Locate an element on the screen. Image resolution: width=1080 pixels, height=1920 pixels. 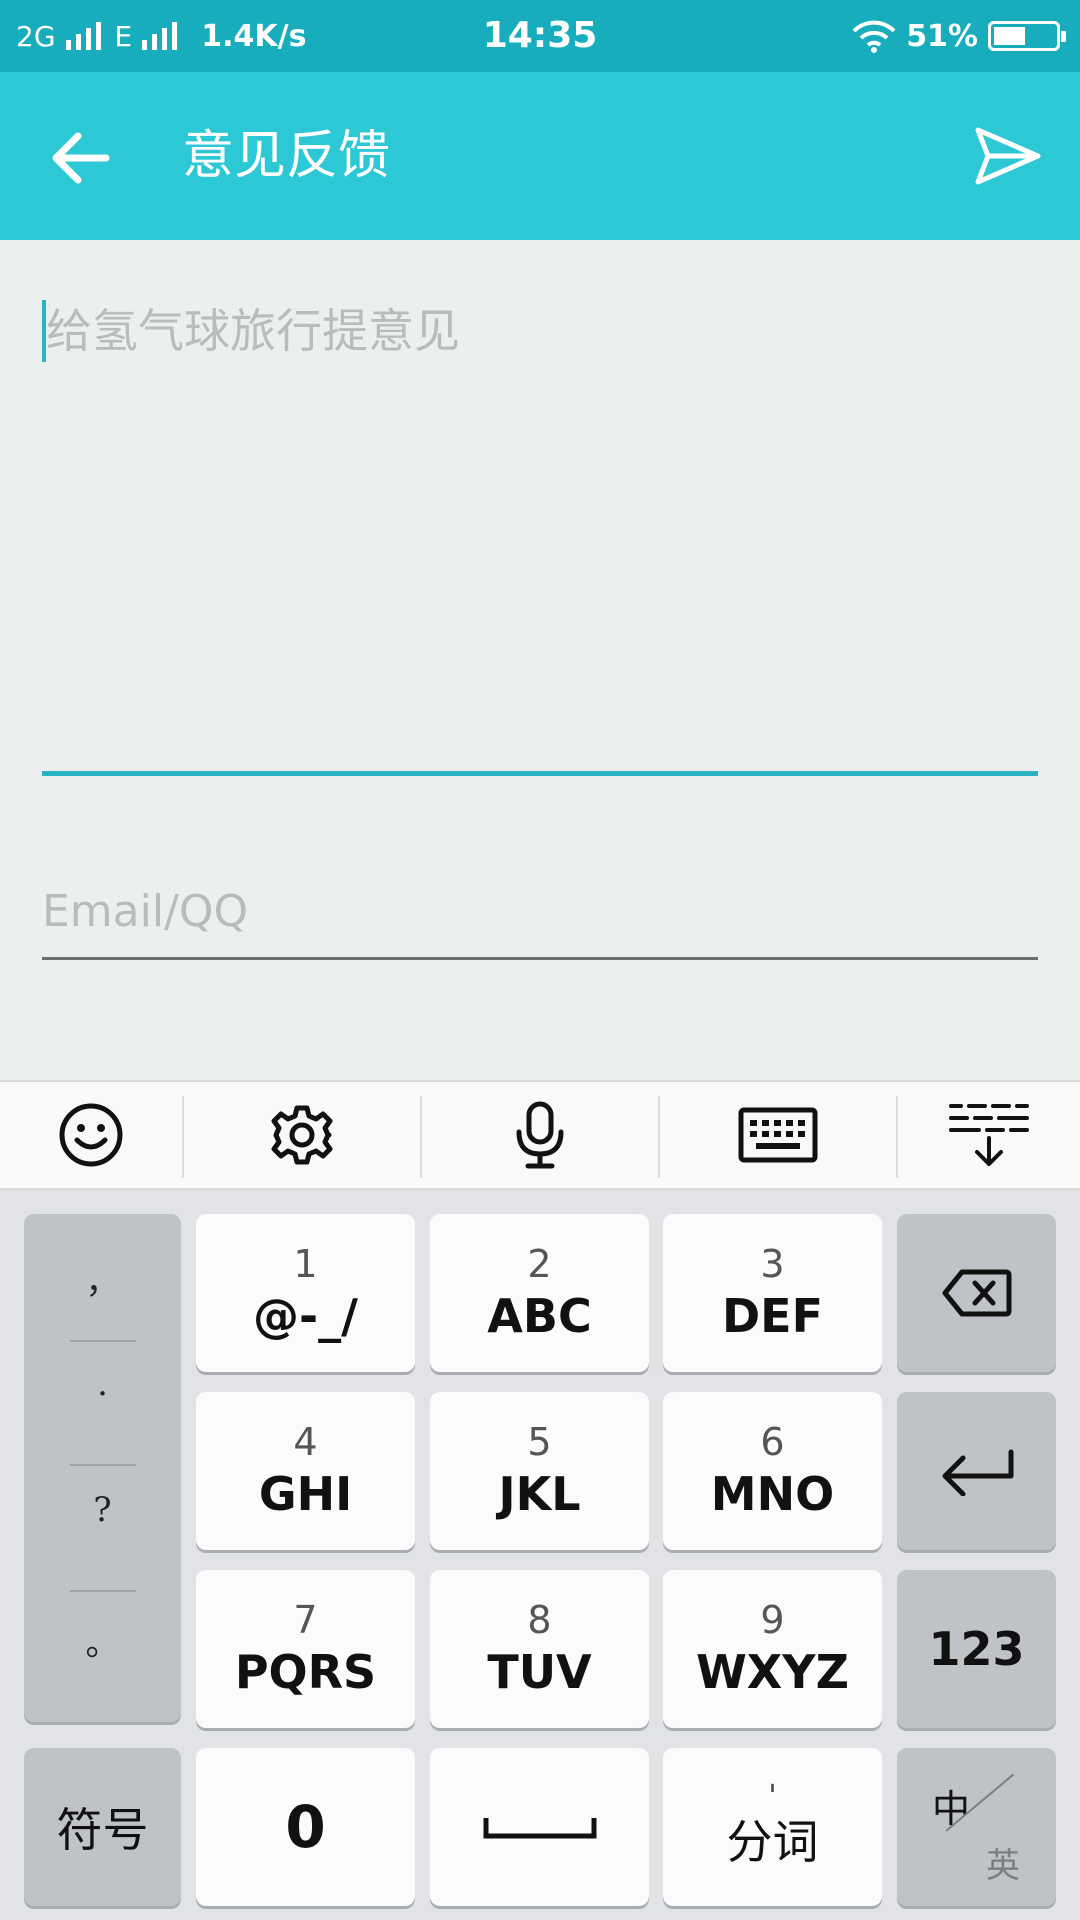
key-letters: PQRS is located at coordinates (305, 1672).